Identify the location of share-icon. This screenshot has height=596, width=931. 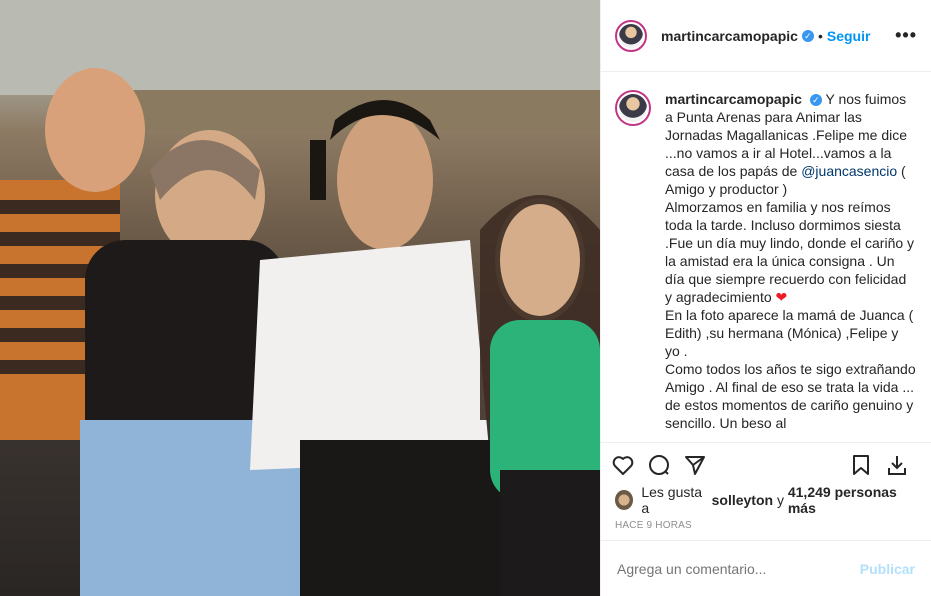
(695, 465).